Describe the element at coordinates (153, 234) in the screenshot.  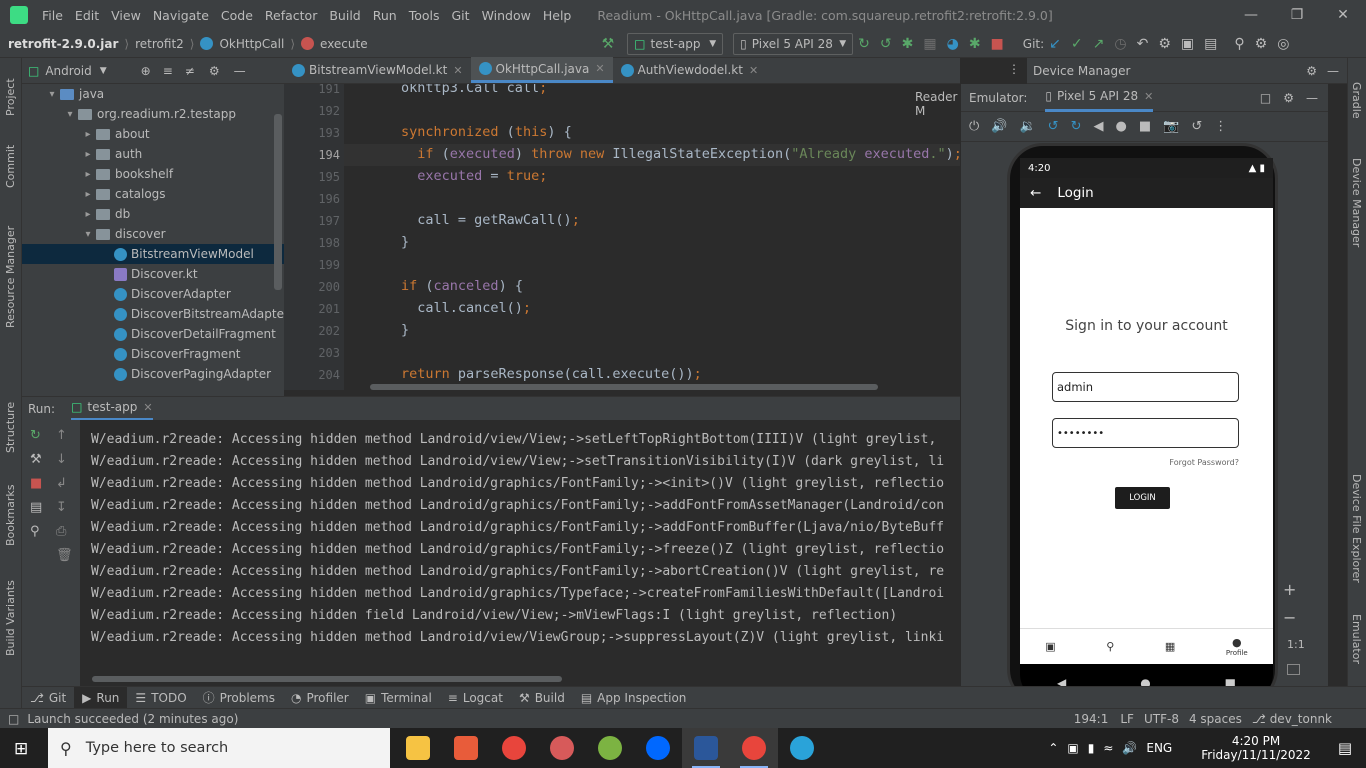
I see `tree-item: ▾ discover` at that location.